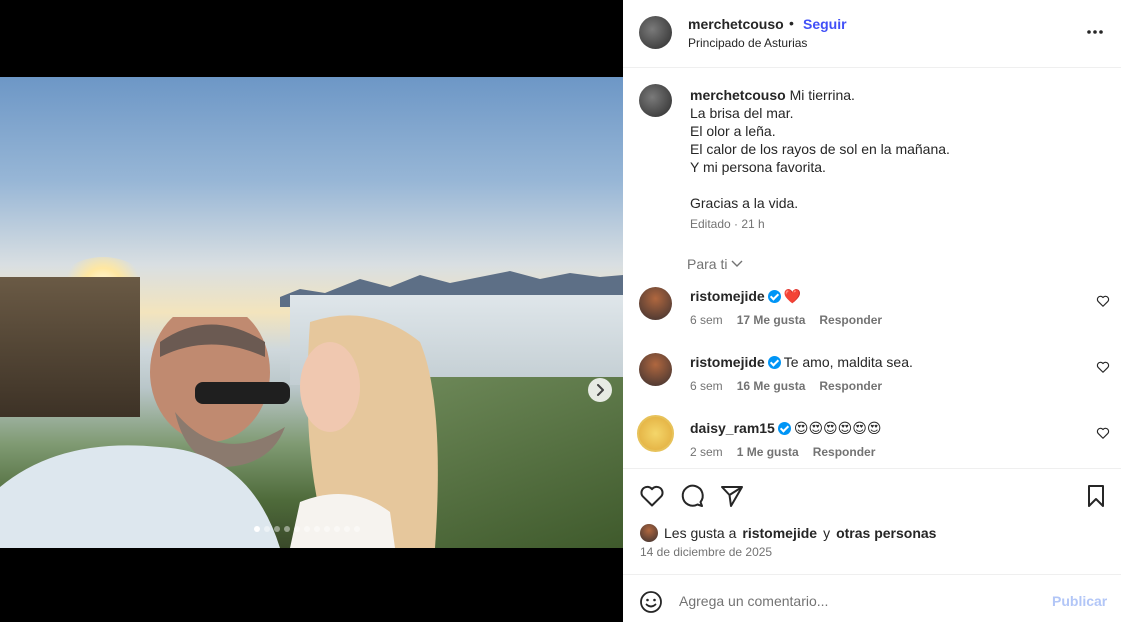 The image size is (1121, 622). Describe the element at coordinates (1095, 32) in the screenshot. I see `more-options-icon` at that location.